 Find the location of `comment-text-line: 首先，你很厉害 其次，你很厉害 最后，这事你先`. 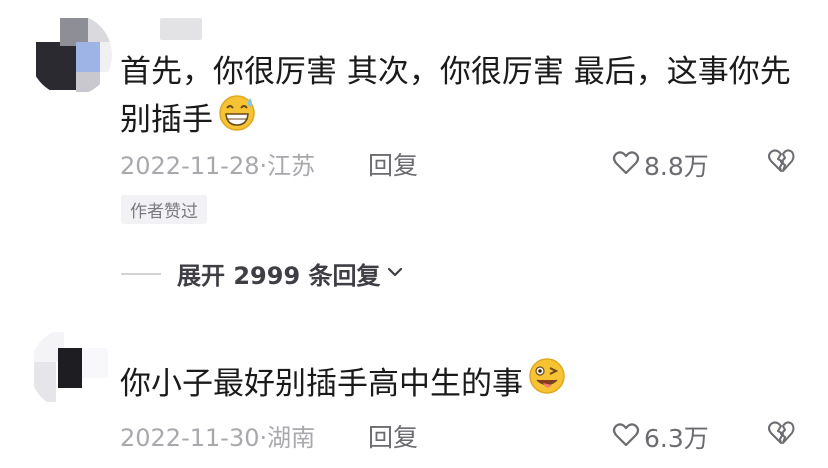

comment-text-line: 首先，你很厉害 其次，你很厉害 最后，这事你先 is located at coordinates (455, 72).